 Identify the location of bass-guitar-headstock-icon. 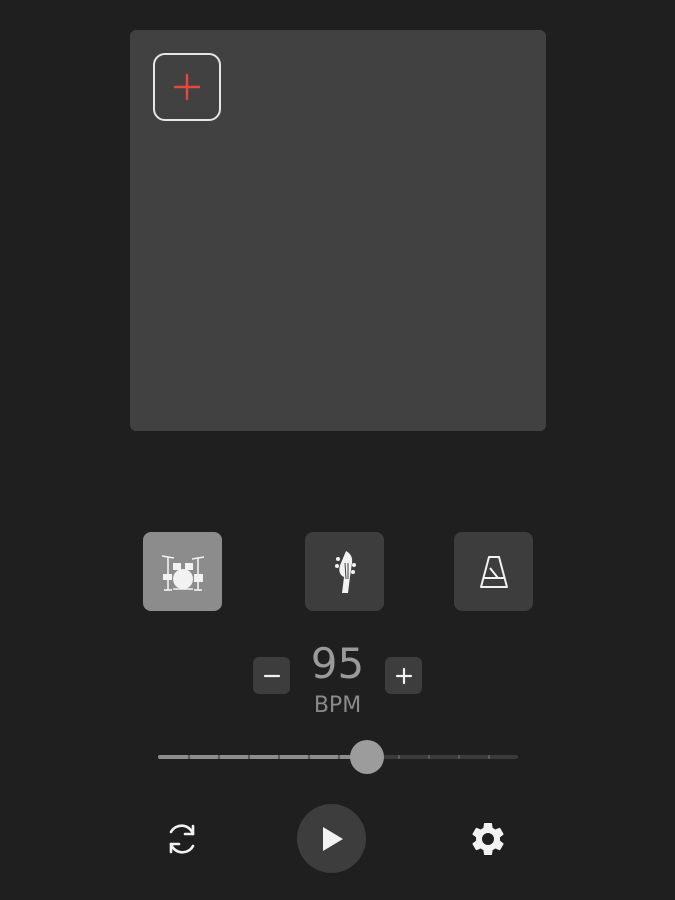
(345, 571).